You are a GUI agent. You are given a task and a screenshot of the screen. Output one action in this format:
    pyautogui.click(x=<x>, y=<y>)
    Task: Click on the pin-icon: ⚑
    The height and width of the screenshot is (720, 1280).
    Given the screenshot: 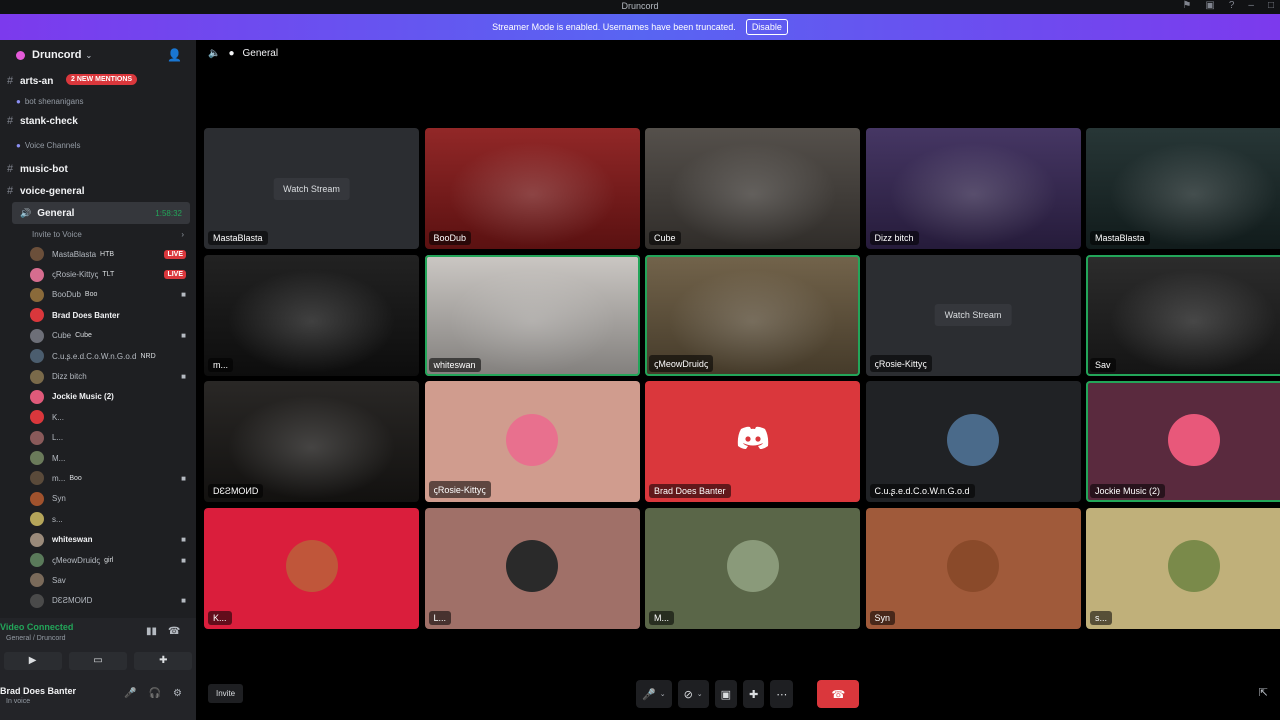 What is the action you would take?
    pyautogui.click(x=1186, y=6)
    